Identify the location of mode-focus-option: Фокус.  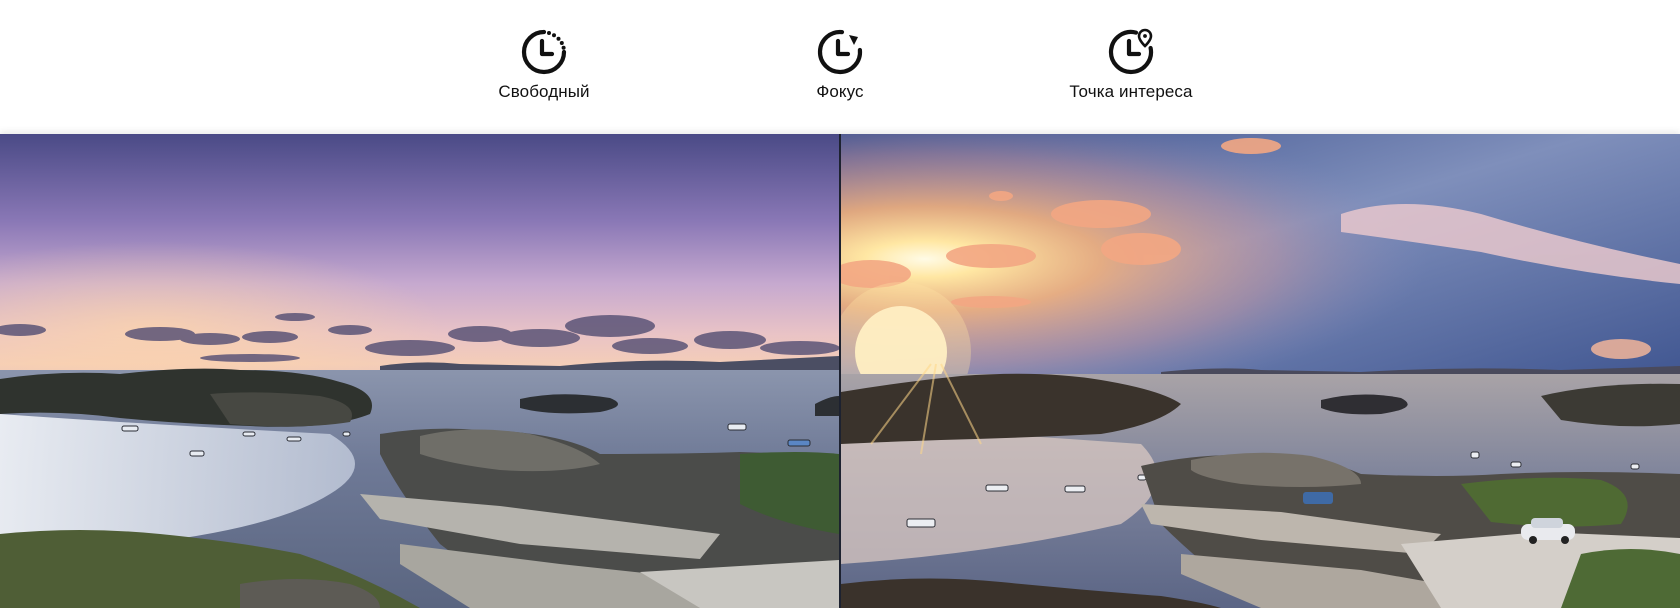
(840, 65).